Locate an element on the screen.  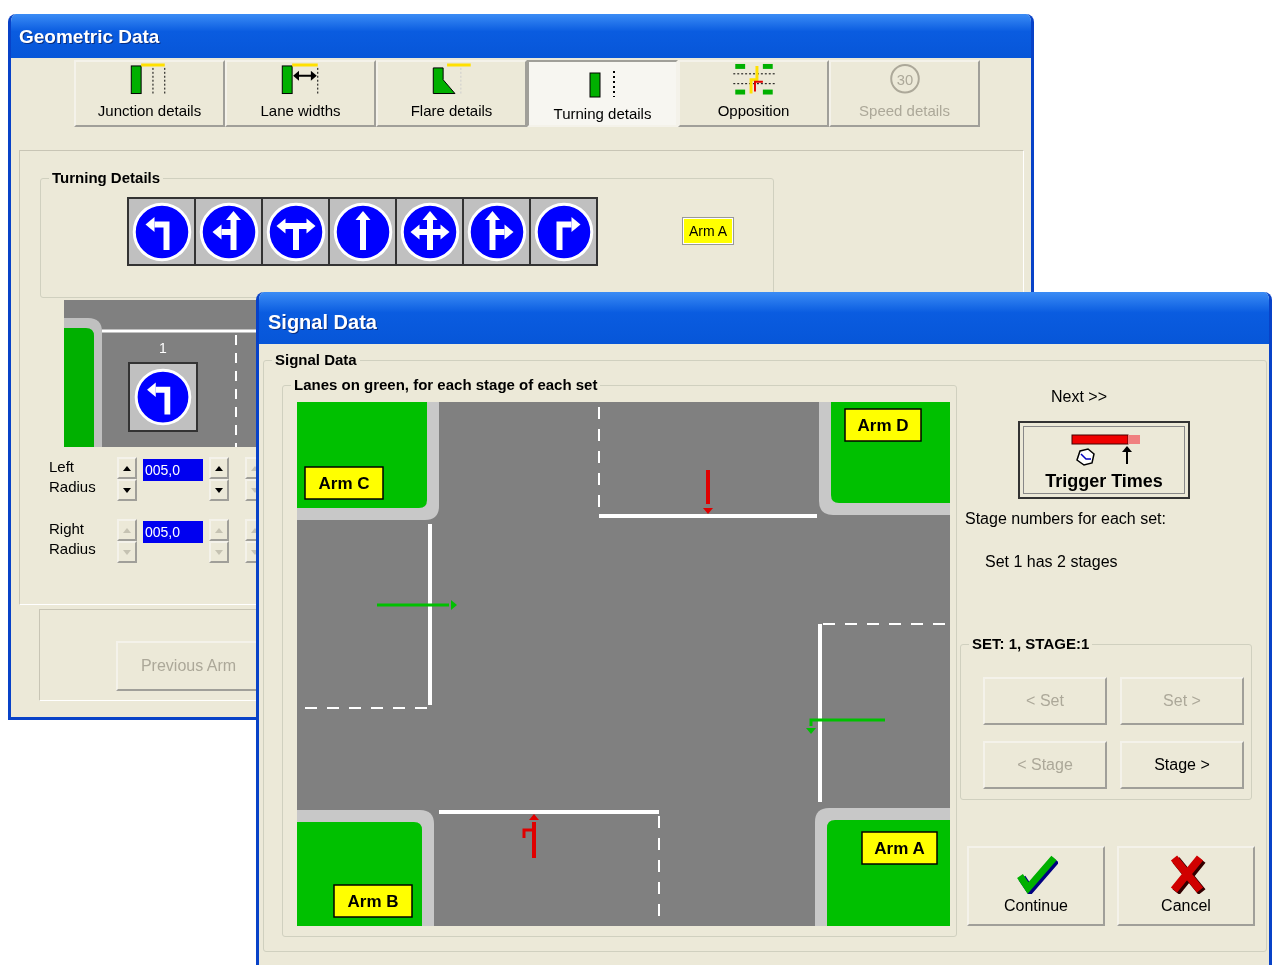
info-text: Stage numbers for each set: is located at coordinates (1066, 519).